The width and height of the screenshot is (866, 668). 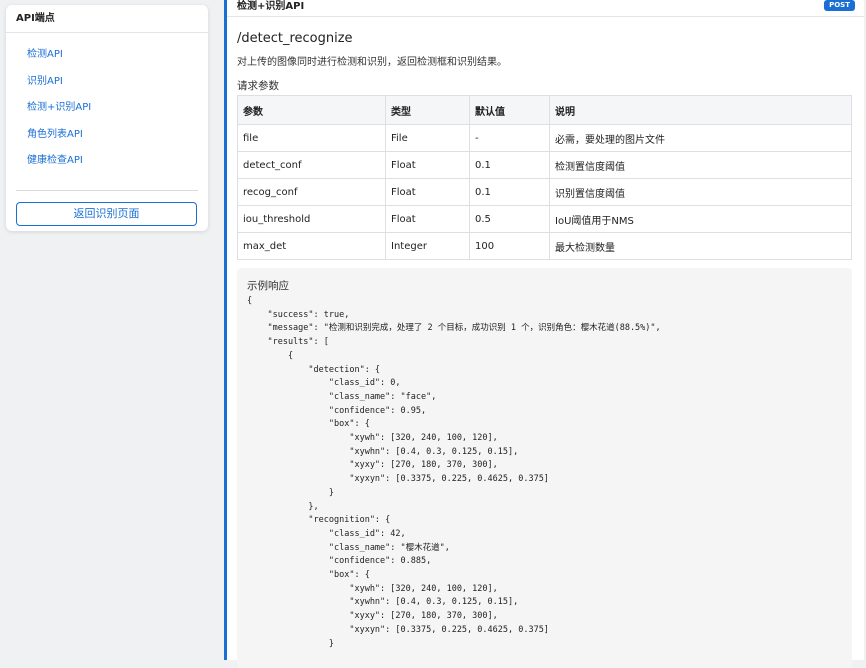 What do you see at coordinates (311, 219) in the screenshot?
I see `table-cell: iou_threshold` at bounding box center [311, 219].